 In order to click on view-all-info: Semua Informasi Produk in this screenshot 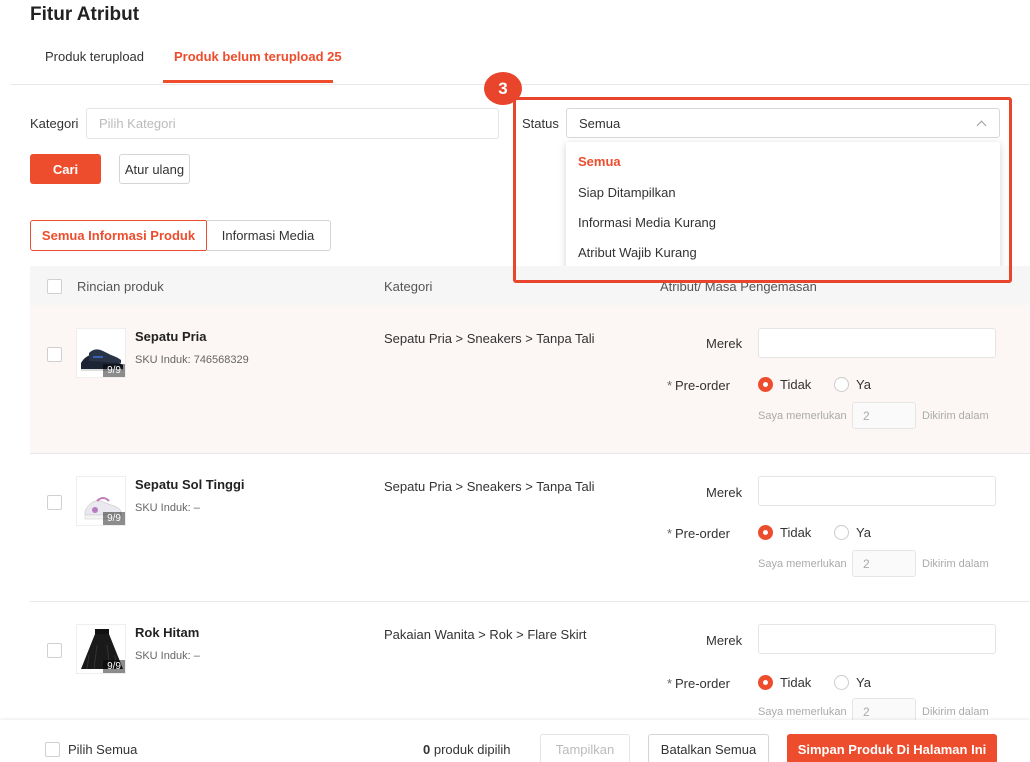, I will do `click(118, 235)`.